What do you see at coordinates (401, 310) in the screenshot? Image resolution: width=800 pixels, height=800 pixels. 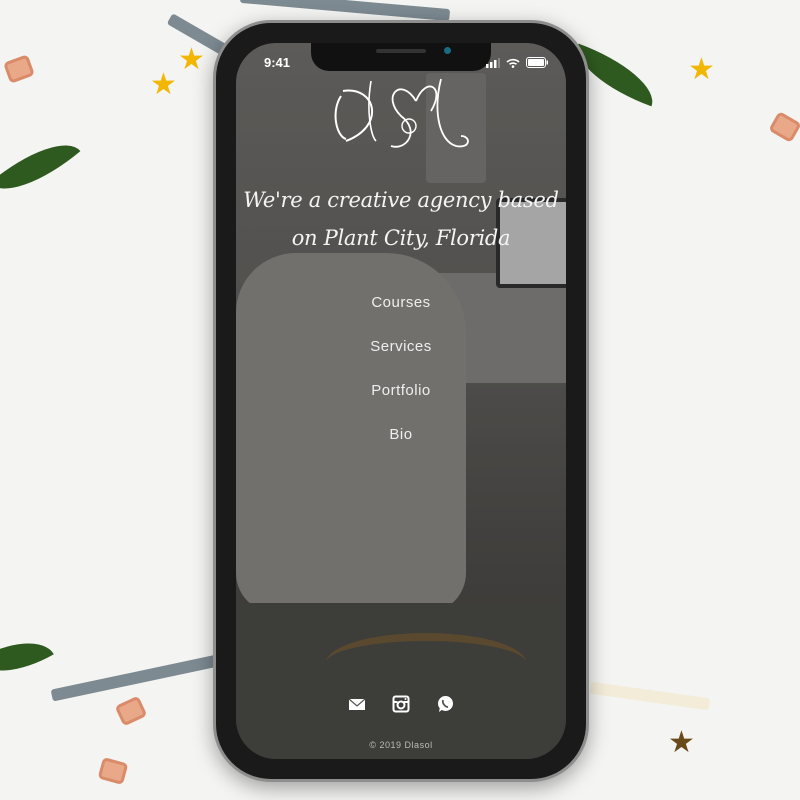 I see `nav-courses: Courses` at bounding box center [401, 310].